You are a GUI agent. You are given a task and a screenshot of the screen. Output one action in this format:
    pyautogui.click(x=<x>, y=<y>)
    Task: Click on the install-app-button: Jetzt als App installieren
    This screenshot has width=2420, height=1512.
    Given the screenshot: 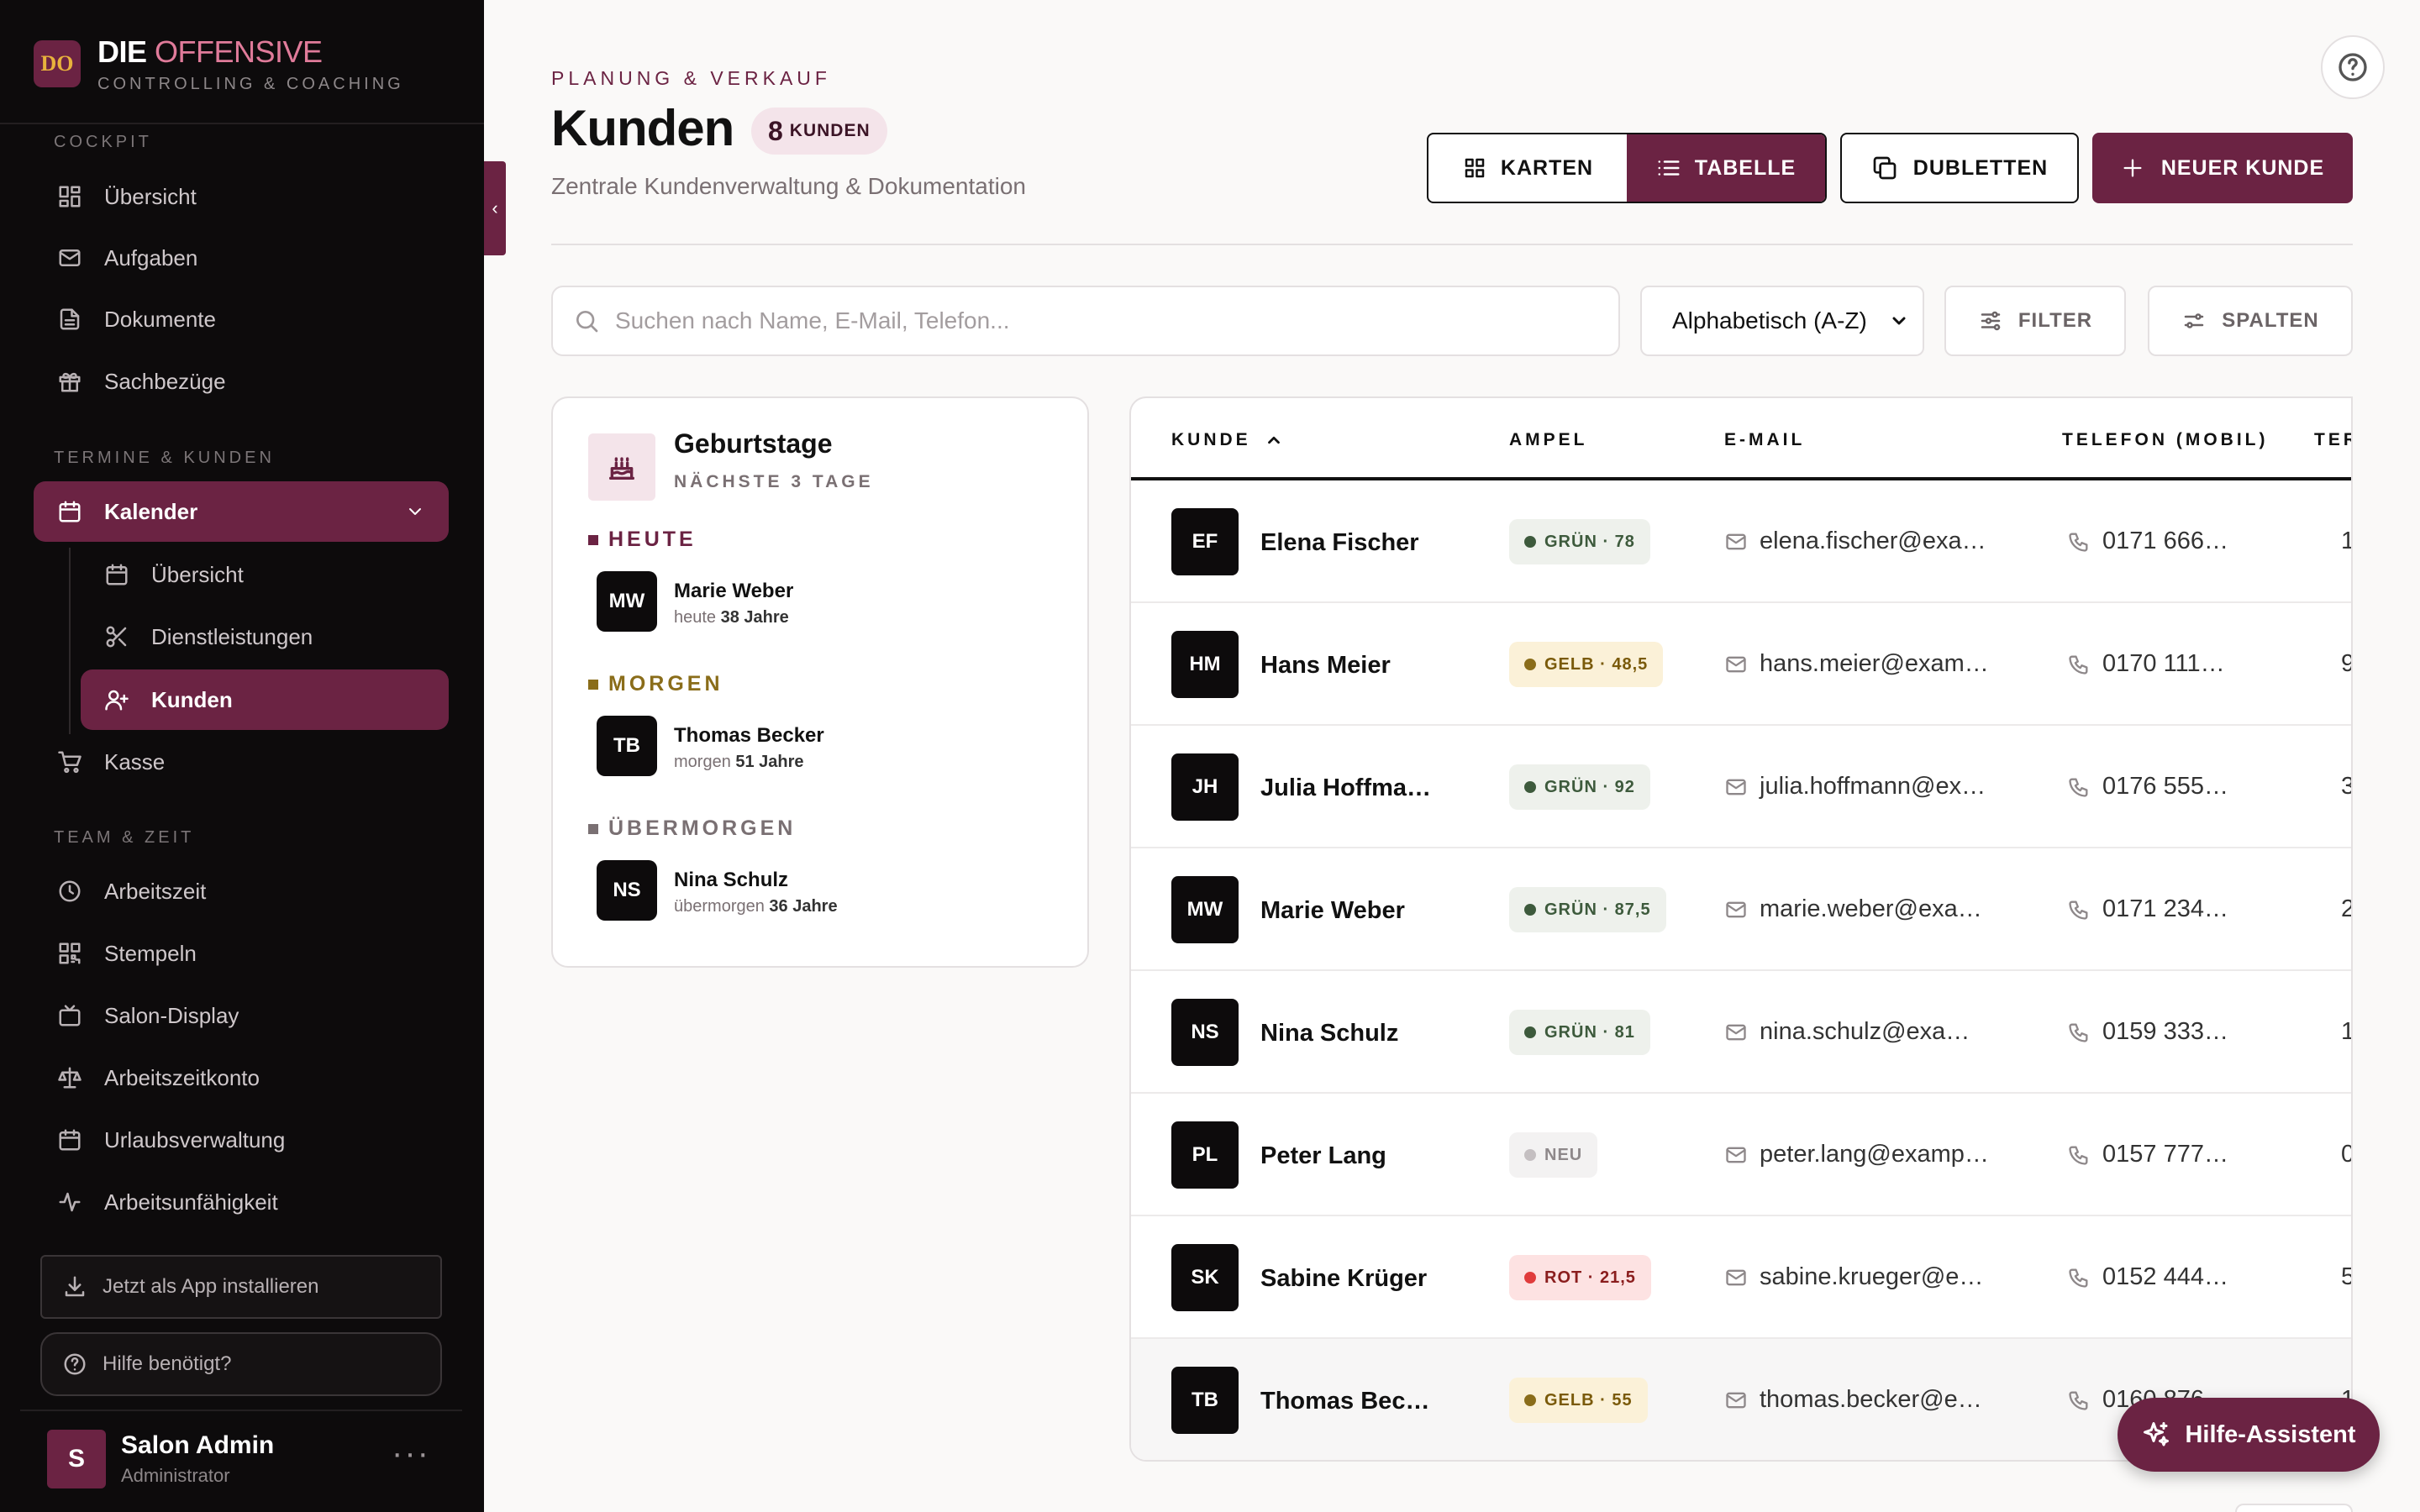 What is the action you would take?
    pyautogui.click(x=241, y=1287)
    